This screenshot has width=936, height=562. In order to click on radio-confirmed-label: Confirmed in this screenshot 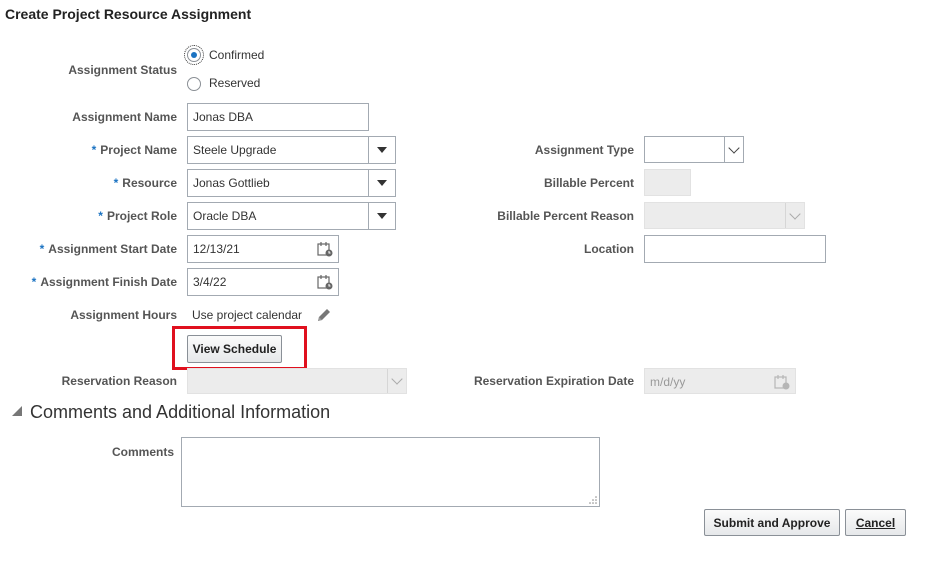, I will do `click(236, 55)`.